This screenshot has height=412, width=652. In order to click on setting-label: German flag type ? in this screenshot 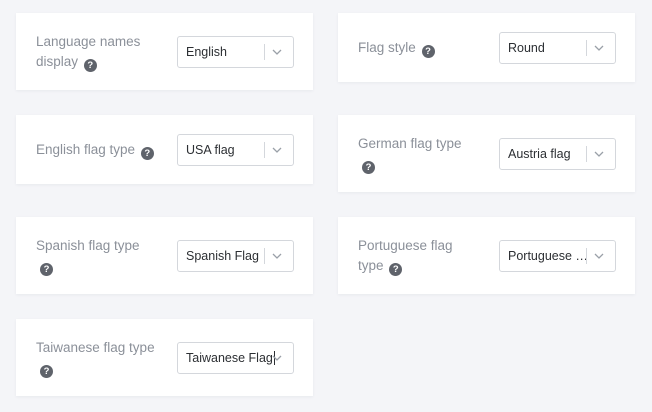, I will do `click(410, 154)`.